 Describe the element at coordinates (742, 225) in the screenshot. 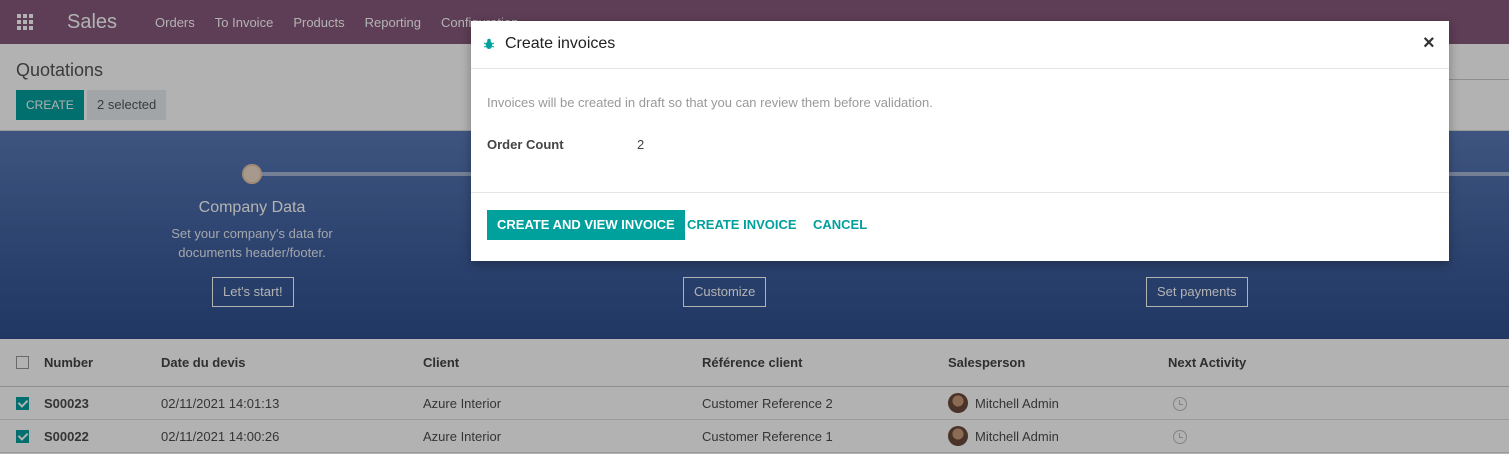

I see `create-invoice-button: CREATE INVOICE` at that location.